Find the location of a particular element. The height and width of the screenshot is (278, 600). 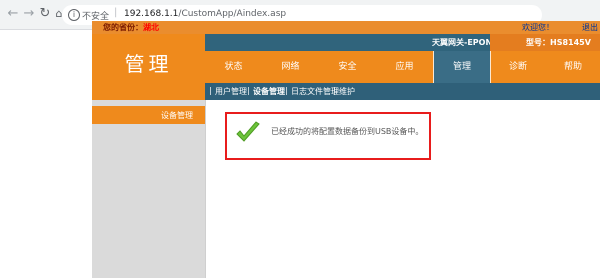

device-name: 天翼网关-EPON is located at coordinates (462, 42).